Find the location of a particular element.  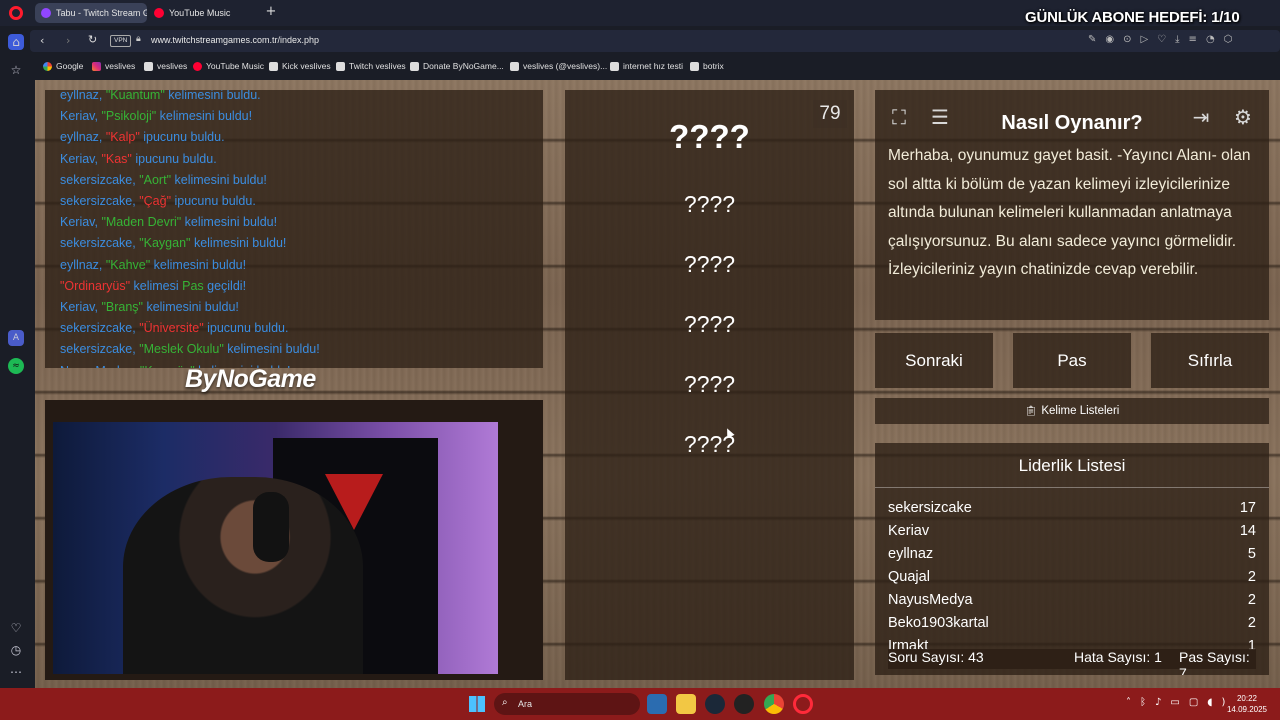

taskbar-clock: 20:22 14.09.2025 is located at coordinates (1247, 704).